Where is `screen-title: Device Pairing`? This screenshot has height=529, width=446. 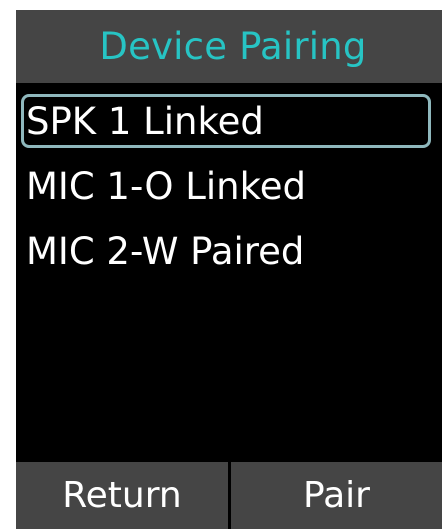
screen-title: Device Pairing is located at coordinates (233, 46).